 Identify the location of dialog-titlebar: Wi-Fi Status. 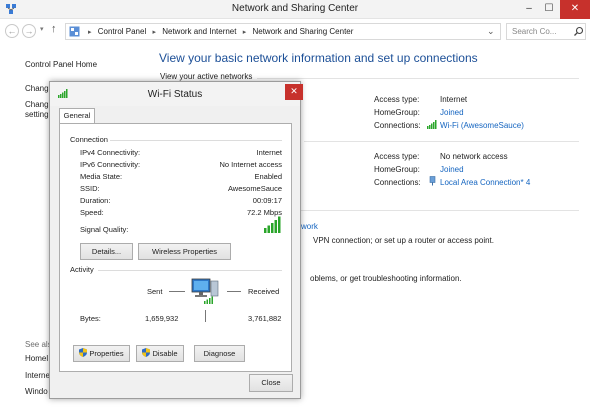
(175, 94).